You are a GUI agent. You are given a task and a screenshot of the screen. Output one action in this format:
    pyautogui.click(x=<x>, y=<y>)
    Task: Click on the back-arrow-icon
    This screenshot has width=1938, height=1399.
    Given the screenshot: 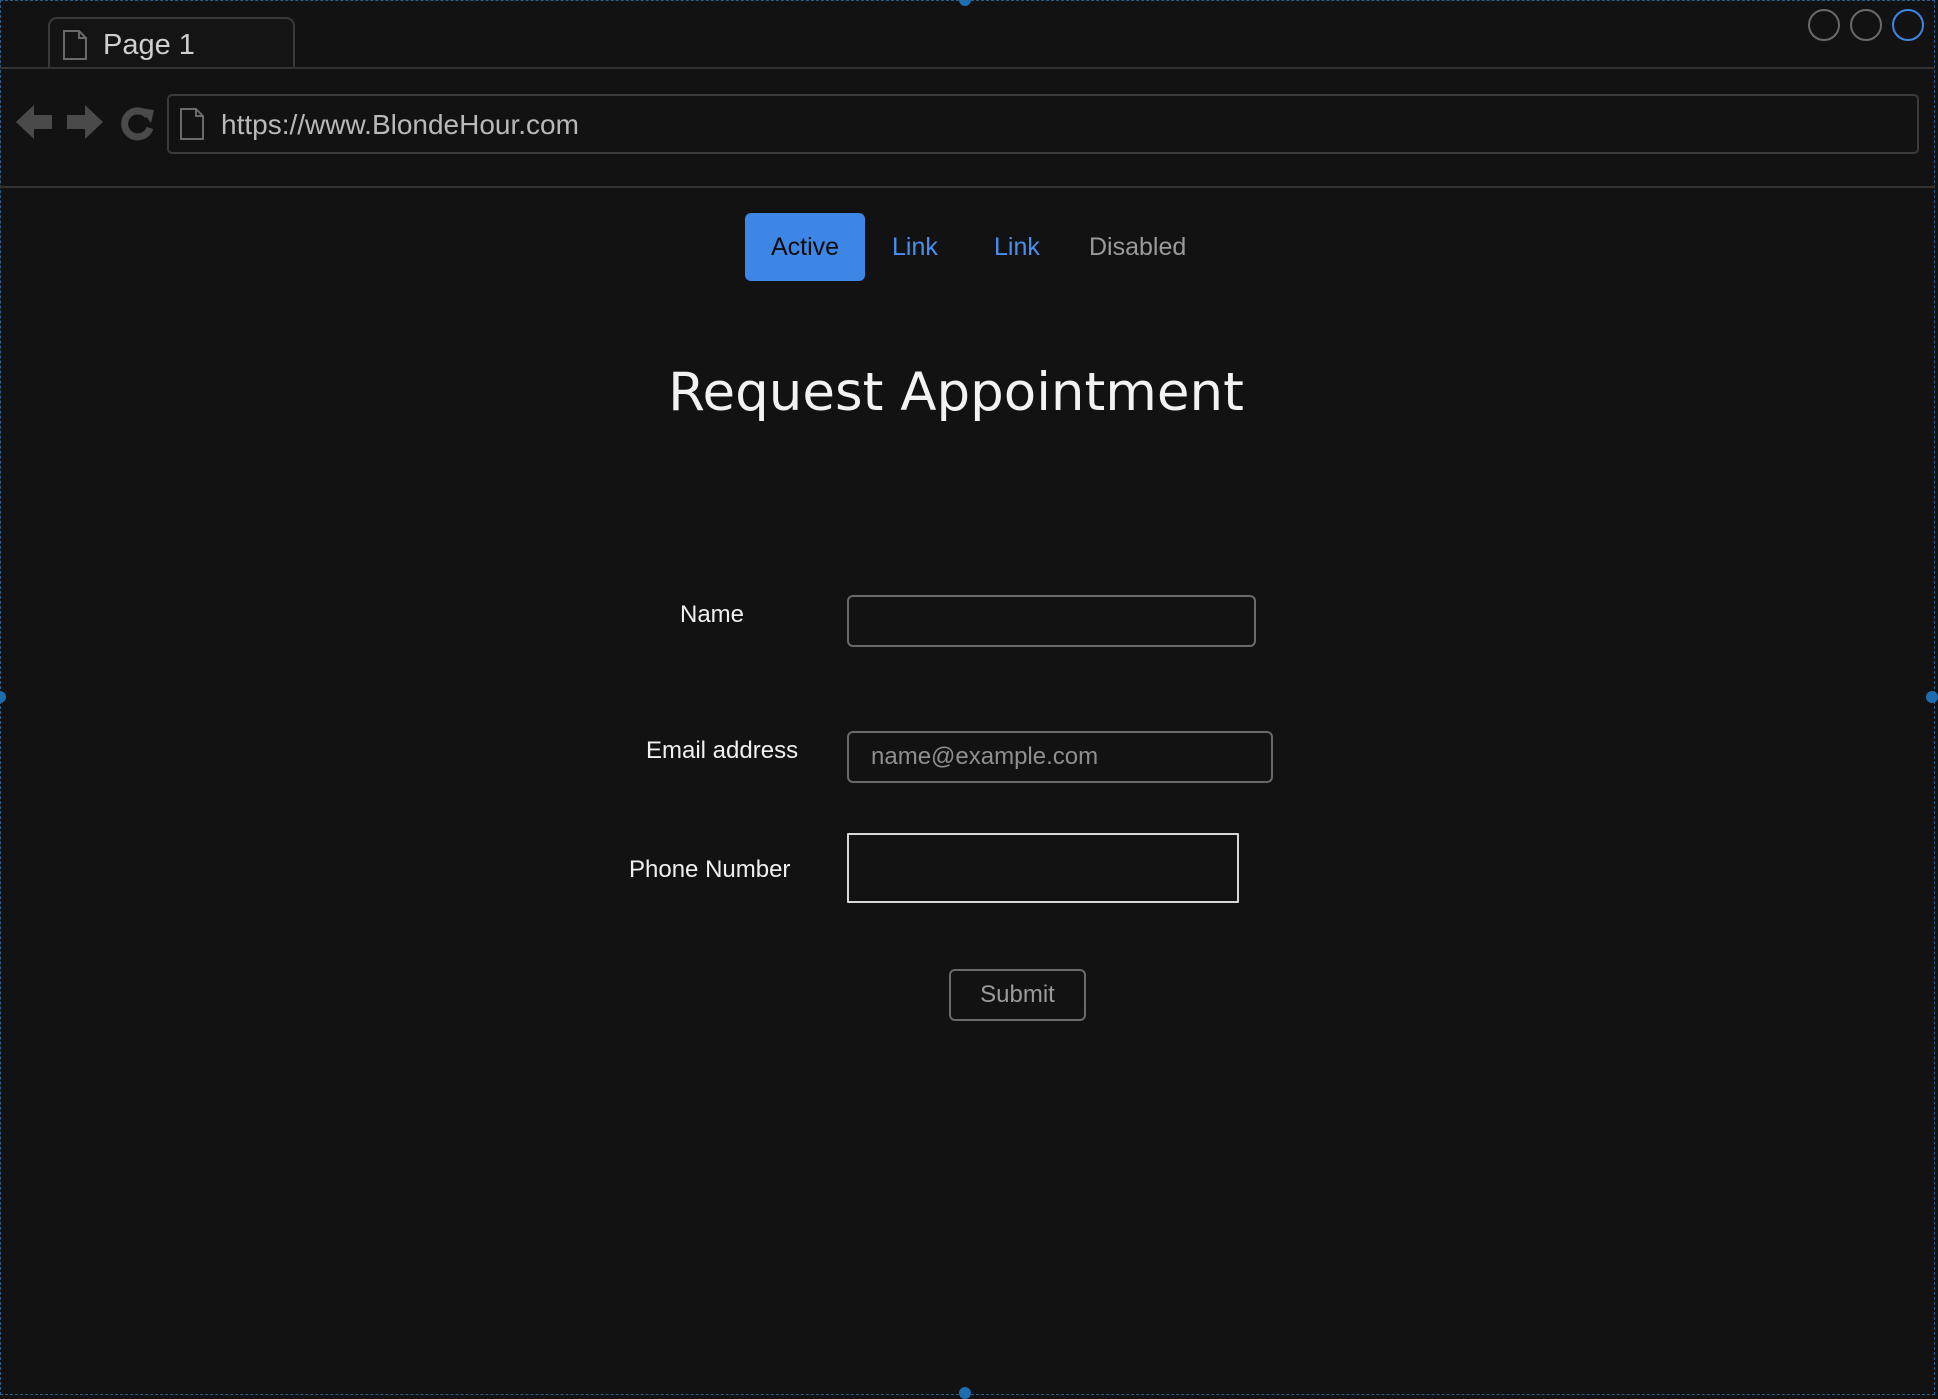 What is the action you would take?
    pyautogui.click(x=34, y=124)
    